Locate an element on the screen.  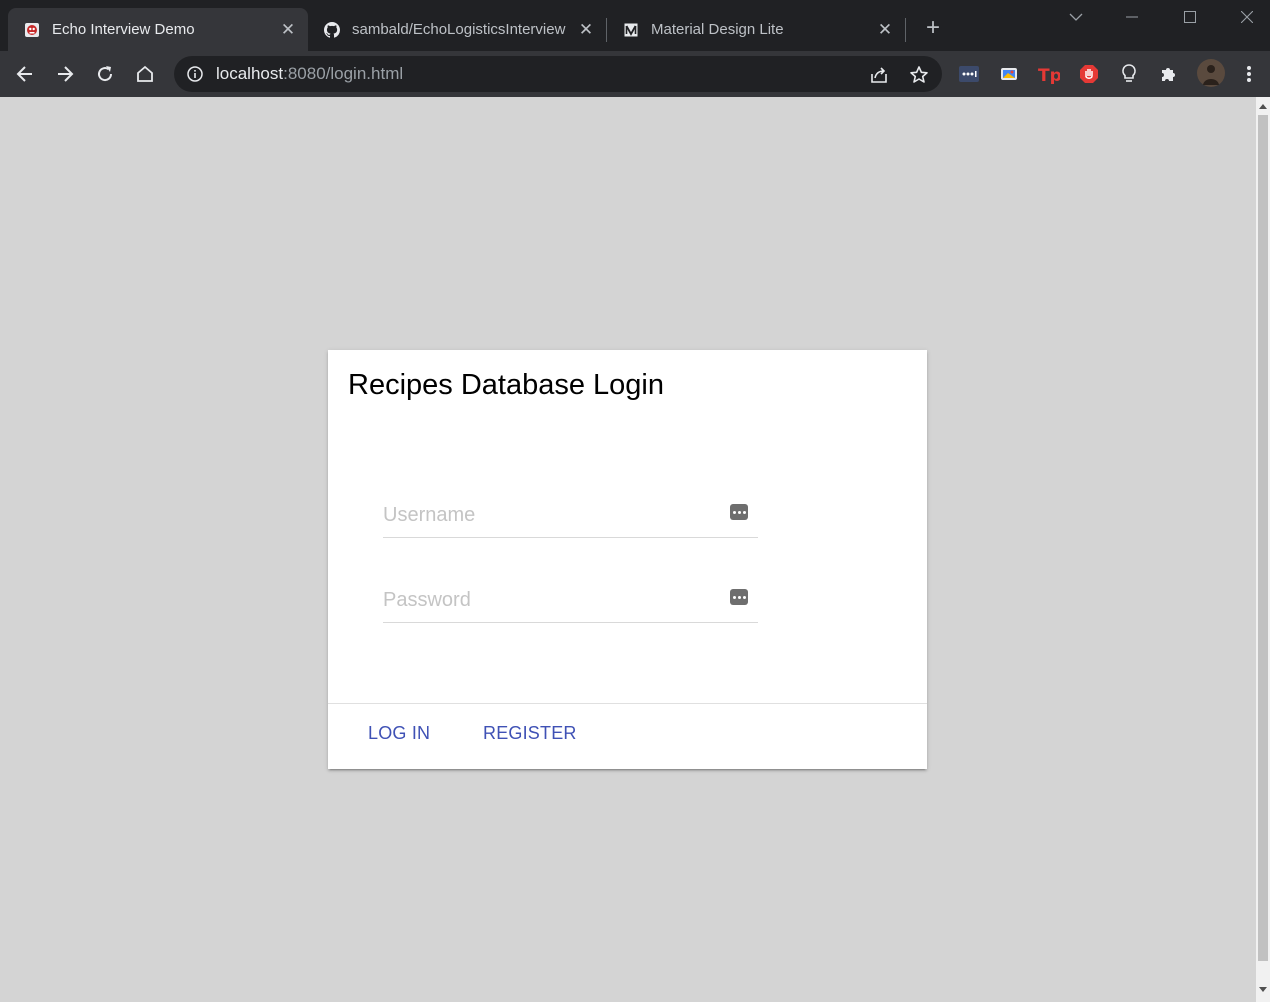
url-path: :8080/login.html is located at coordinates (343, 73).